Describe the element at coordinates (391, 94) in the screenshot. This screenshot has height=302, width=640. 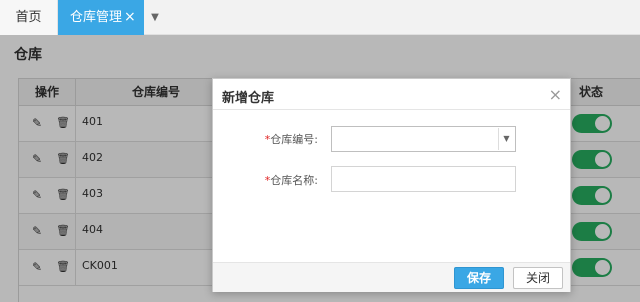
I see `dialog-header: 新增仓库 ×` at that location.